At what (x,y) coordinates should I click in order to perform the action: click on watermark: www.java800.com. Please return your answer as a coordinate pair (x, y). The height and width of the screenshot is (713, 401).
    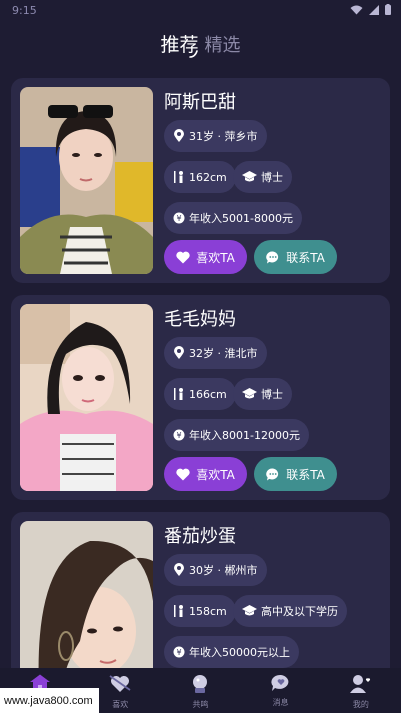
    Looking at the image, I should click on (49, 700).